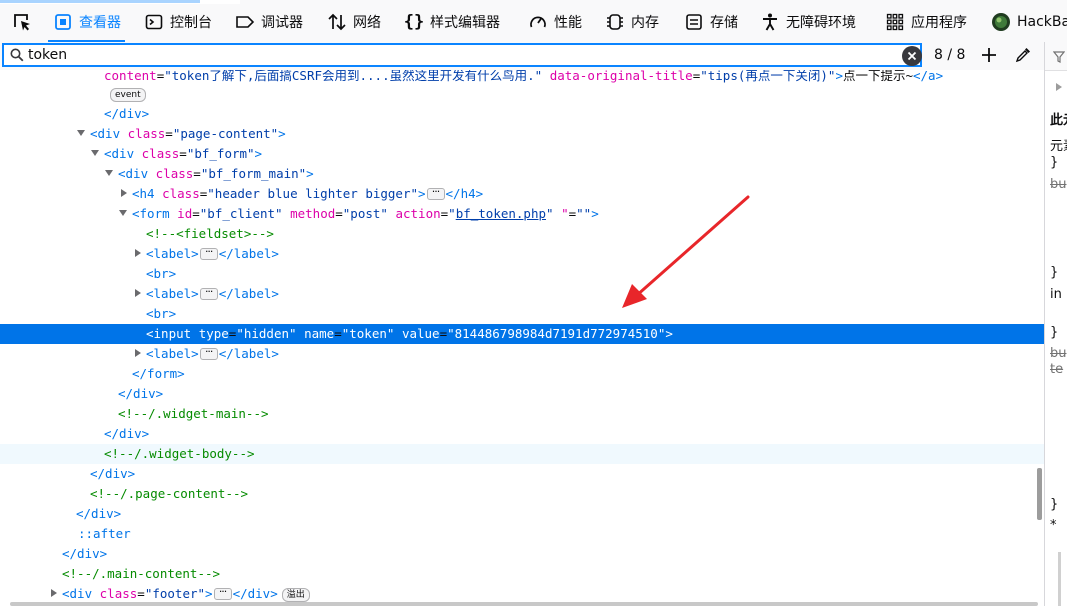  Describe the element at coordinates (522, 154) in the screenshot. I see `markup-line: <div class="bf_form">` at that location.